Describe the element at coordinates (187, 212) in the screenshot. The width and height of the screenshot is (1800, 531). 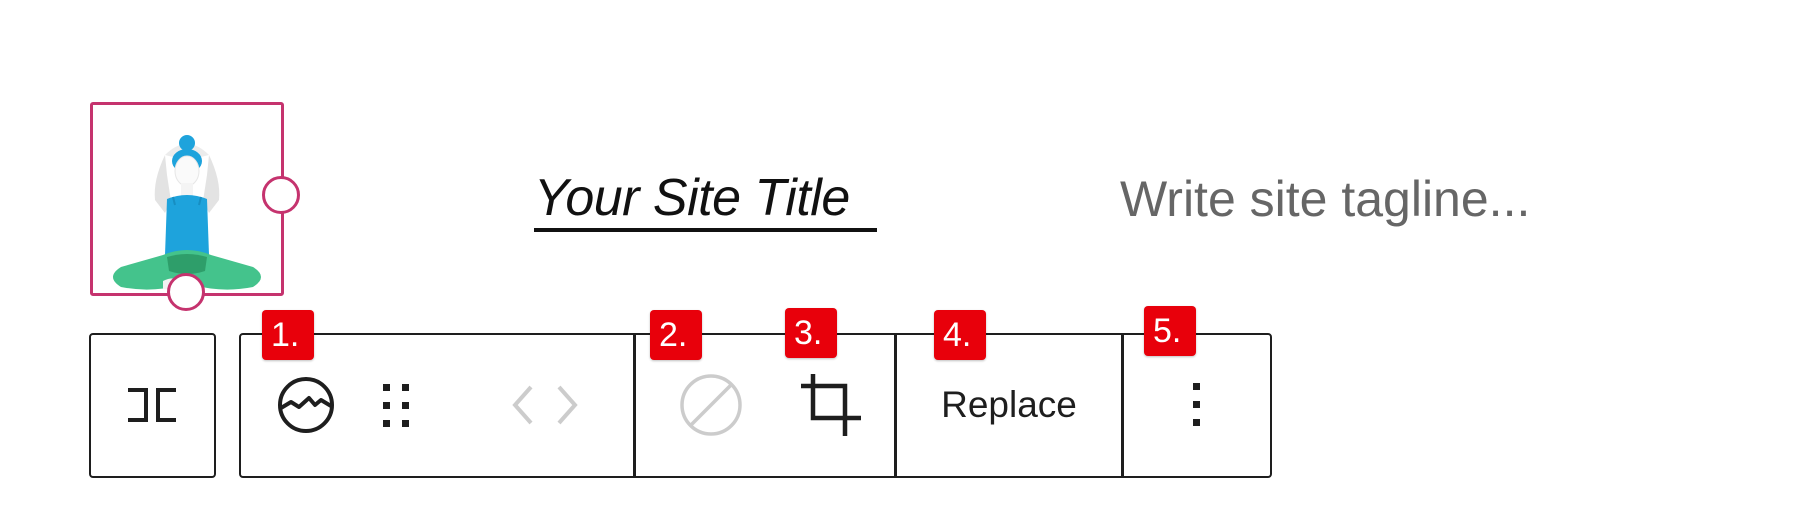
I see `yoga-illustration` at that location.